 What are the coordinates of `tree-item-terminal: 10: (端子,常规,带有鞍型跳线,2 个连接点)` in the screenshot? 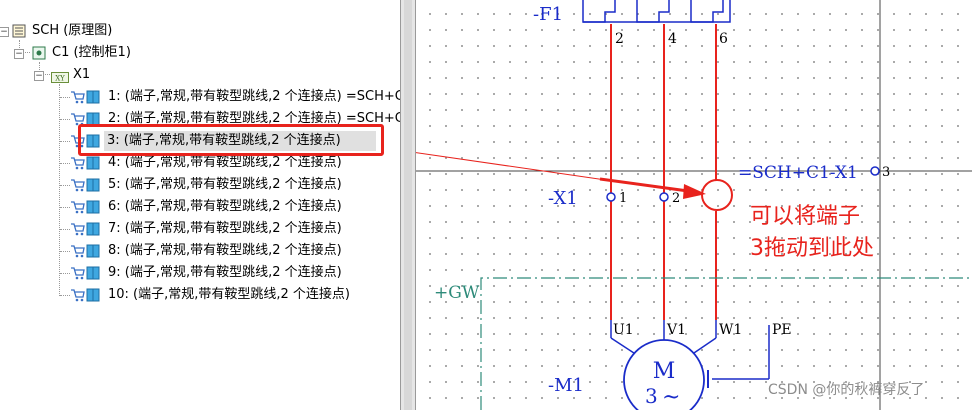 It's located at (200, 295).